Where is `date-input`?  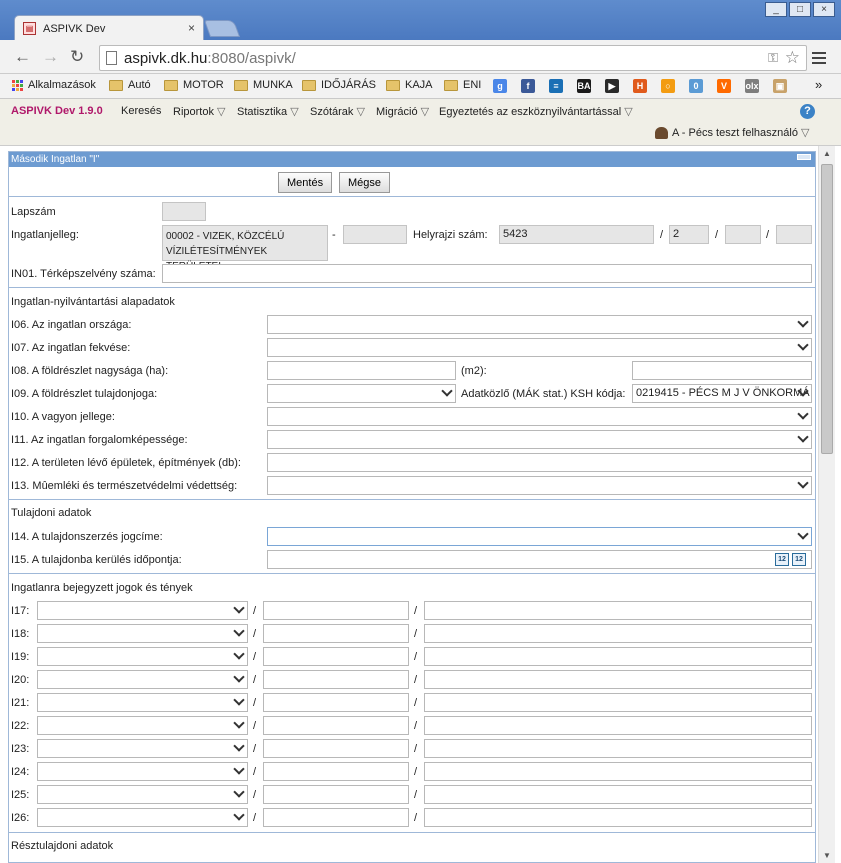 date-input is located at coordinates (539, 559).